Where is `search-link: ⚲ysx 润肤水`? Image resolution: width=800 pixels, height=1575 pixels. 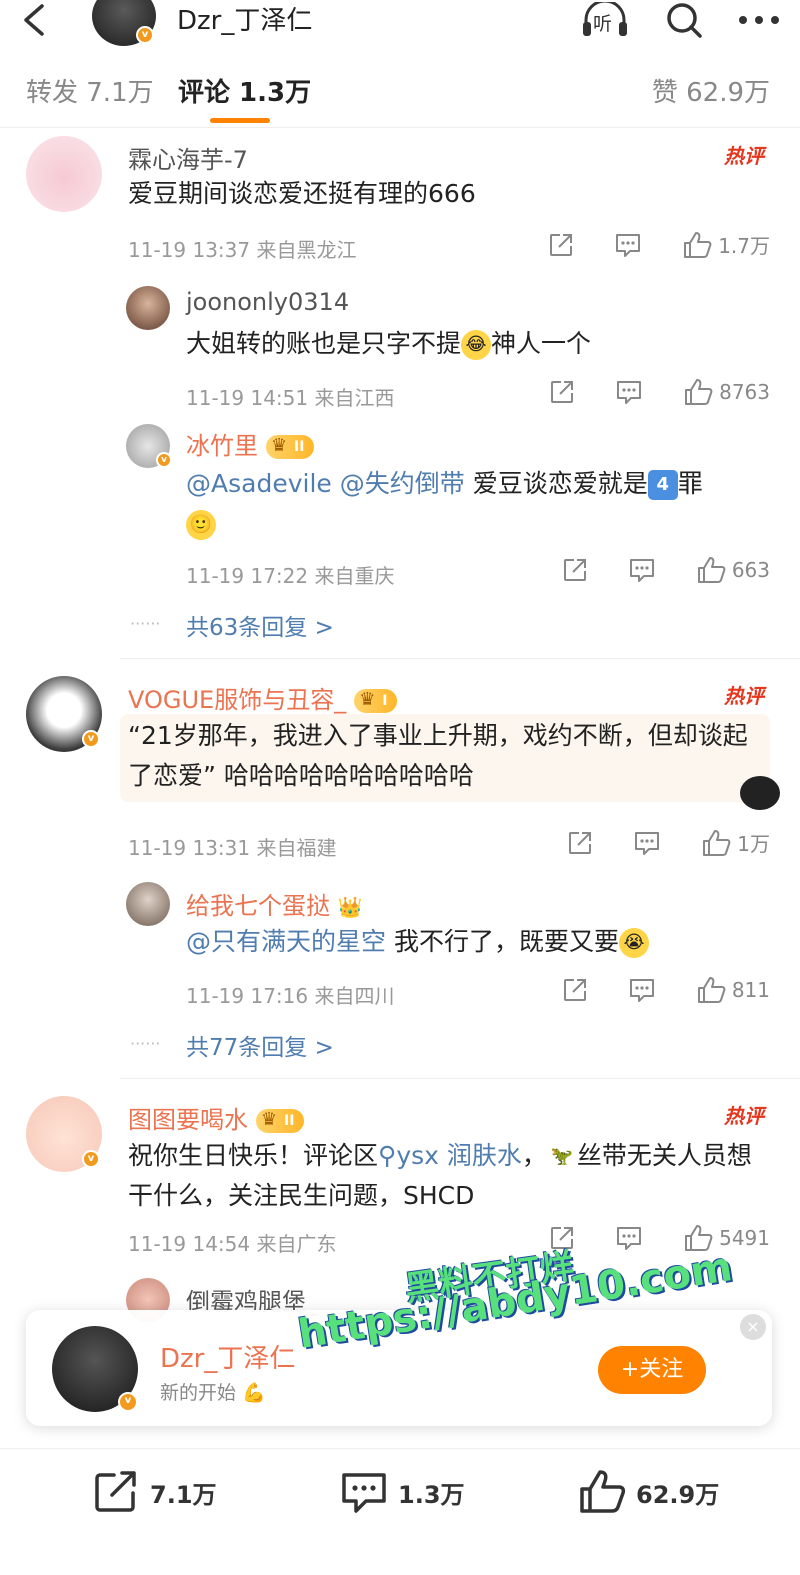 search-link: ⚲ysx 润肤水 is located at coordinates (450, 1155).